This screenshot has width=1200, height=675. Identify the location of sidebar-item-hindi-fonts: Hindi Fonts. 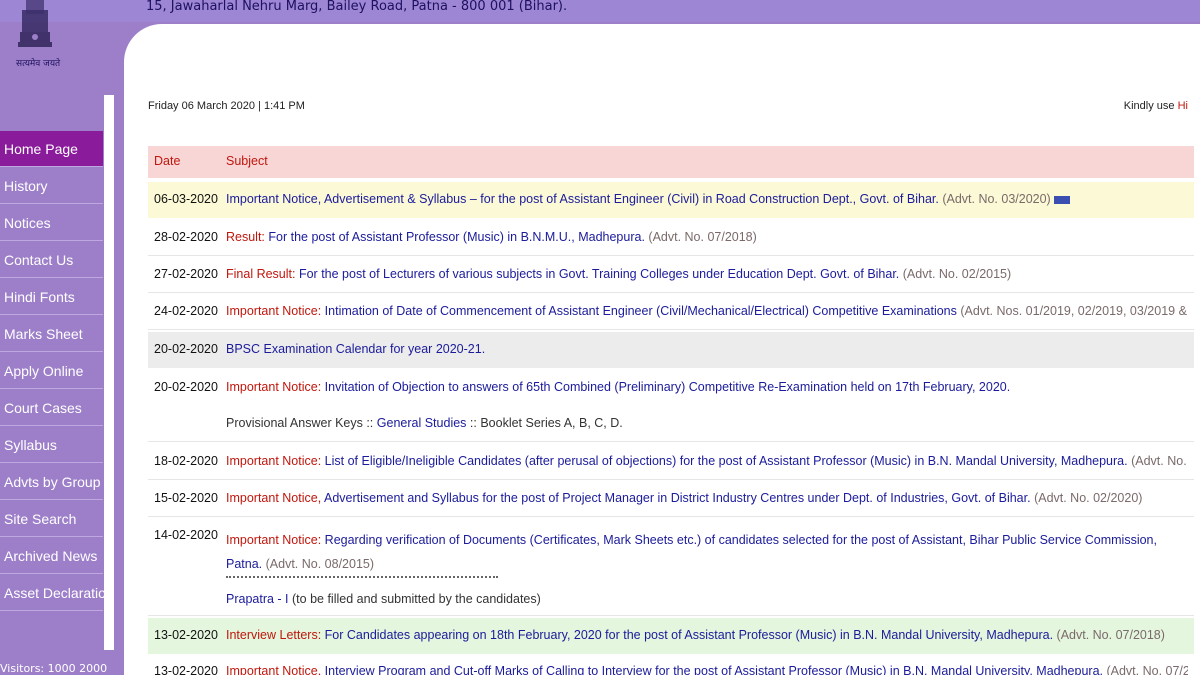
(51, 297).